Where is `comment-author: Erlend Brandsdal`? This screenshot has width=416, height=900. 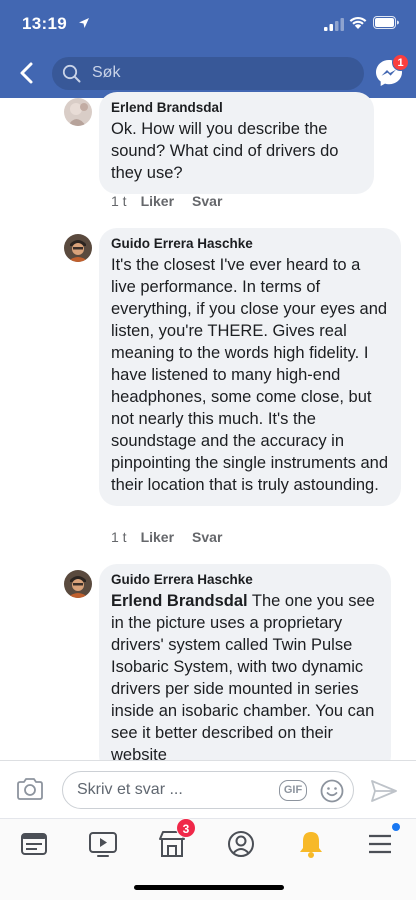
comment-author: Erlend Brandsdal is located at coordinates (236, 107).